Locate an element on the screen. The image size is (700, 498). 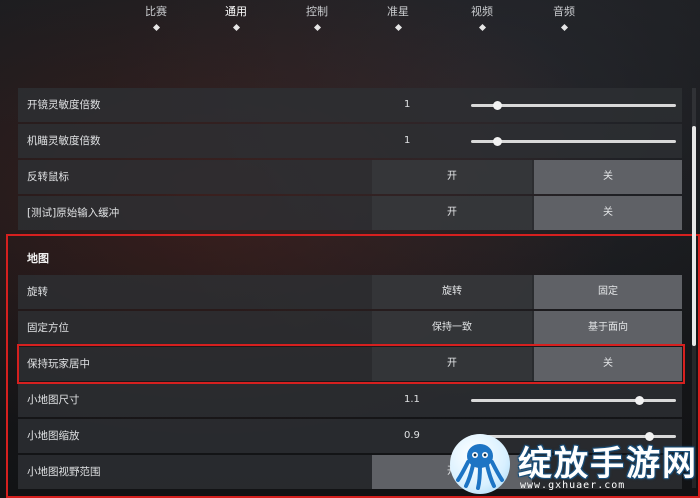
setting-label: 保持玩家居中 is located at coordinates (58, 364).